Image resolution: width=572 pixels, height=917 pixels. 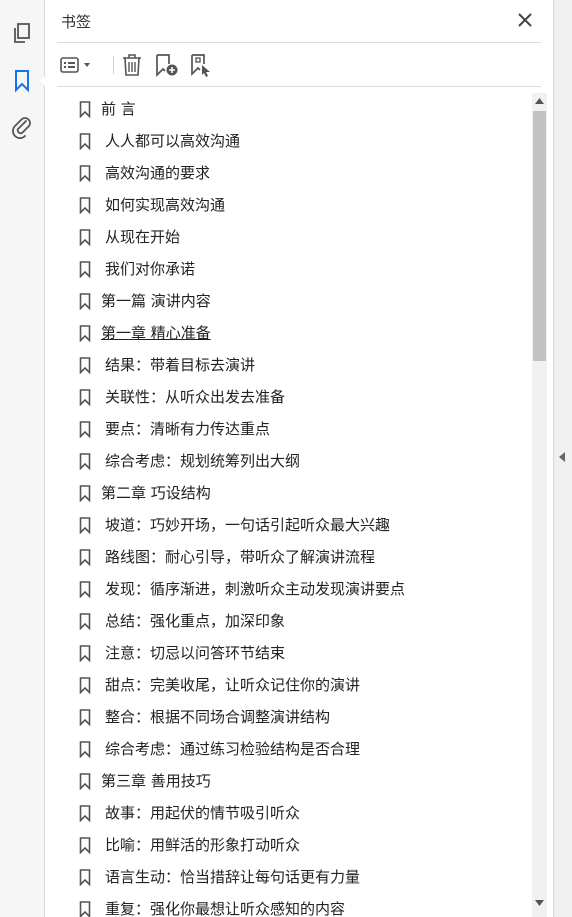 I want to click on bookmark-item: 重复：强化你最想让听众感知的内容, so click(x=294, y=905).